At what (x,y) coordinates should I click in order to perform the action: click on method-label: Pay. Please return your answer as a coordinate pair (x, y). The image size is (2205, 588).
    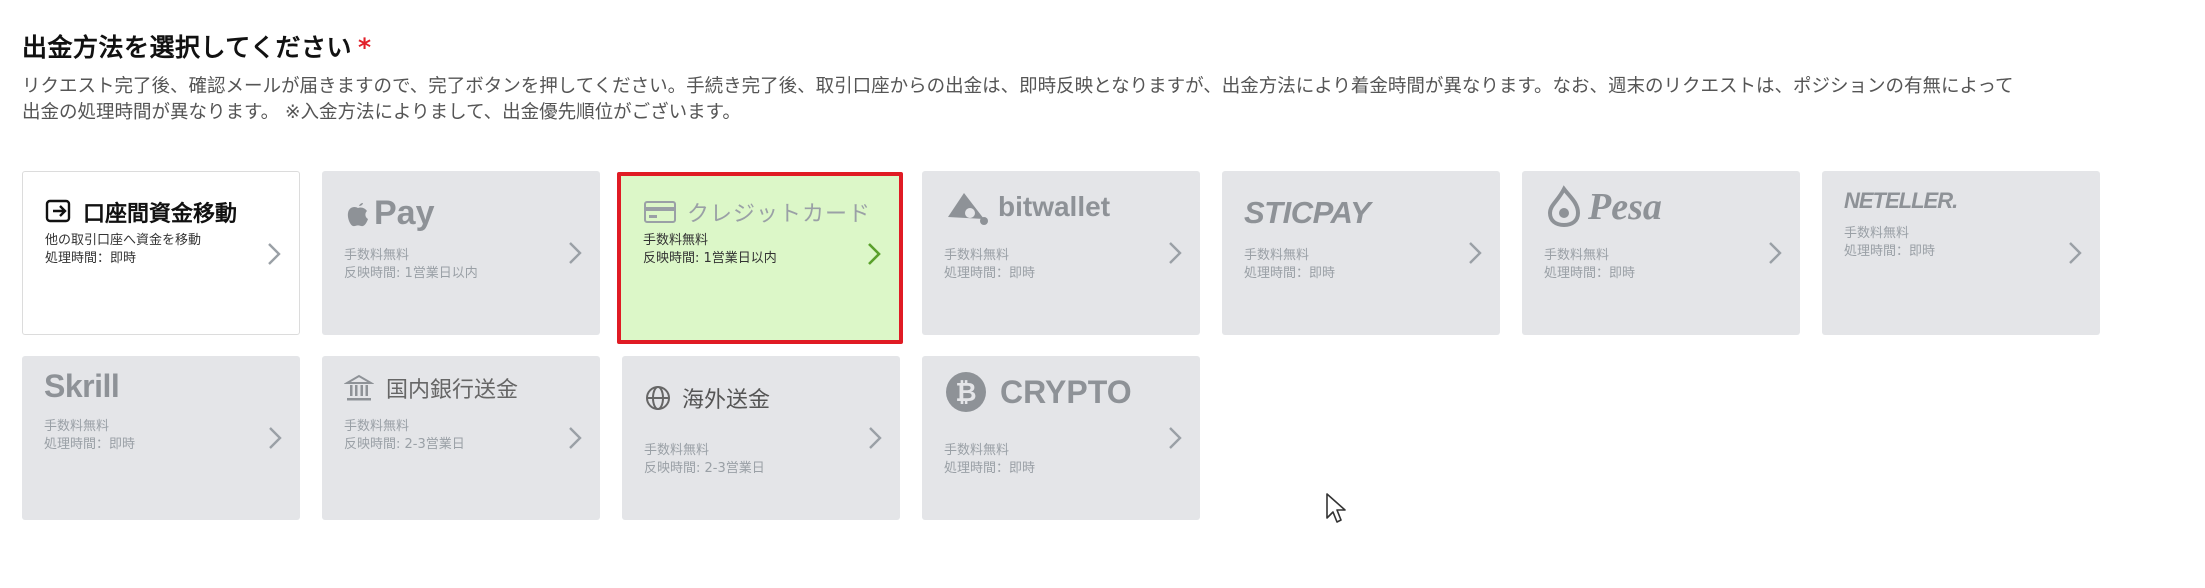
    Looking at the image, I should click on (404, 212).